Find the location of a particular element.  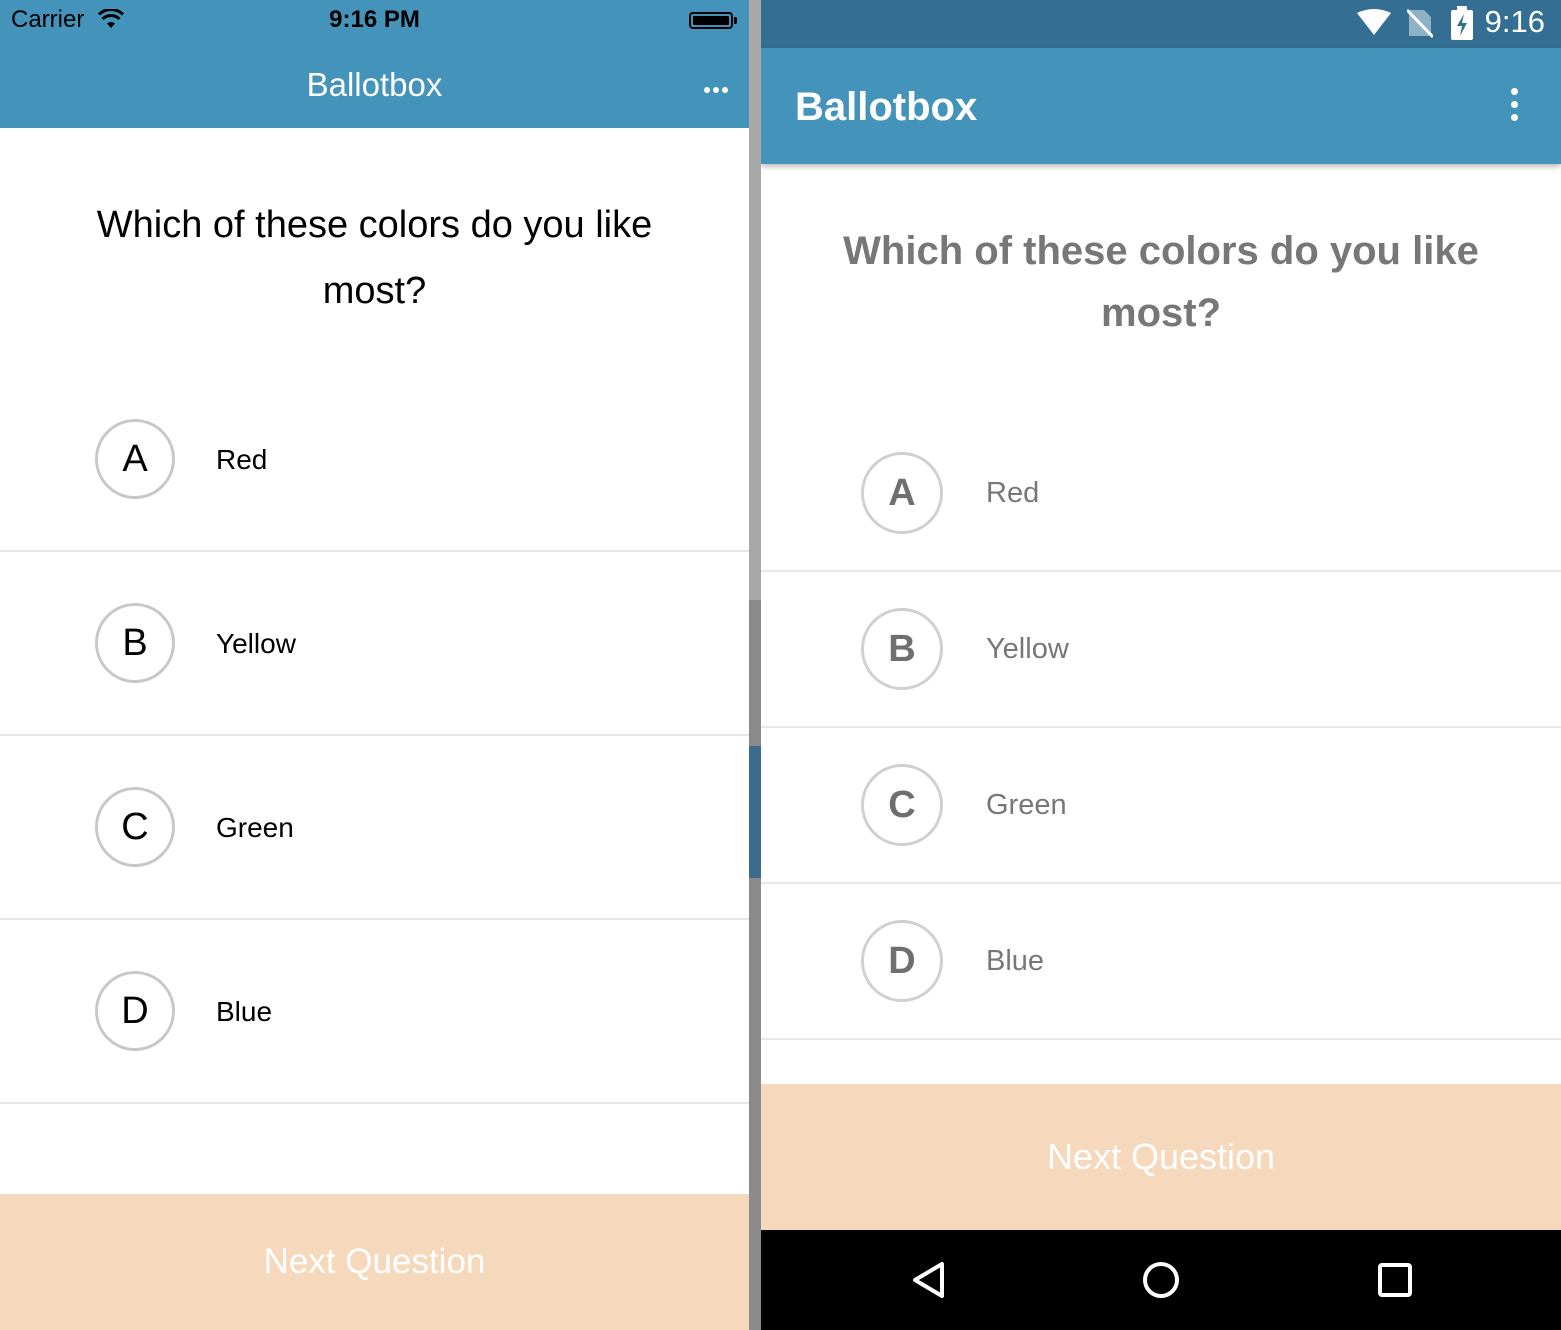

android-app-bar: Ballotbox is located at coordinates (1161, 106).